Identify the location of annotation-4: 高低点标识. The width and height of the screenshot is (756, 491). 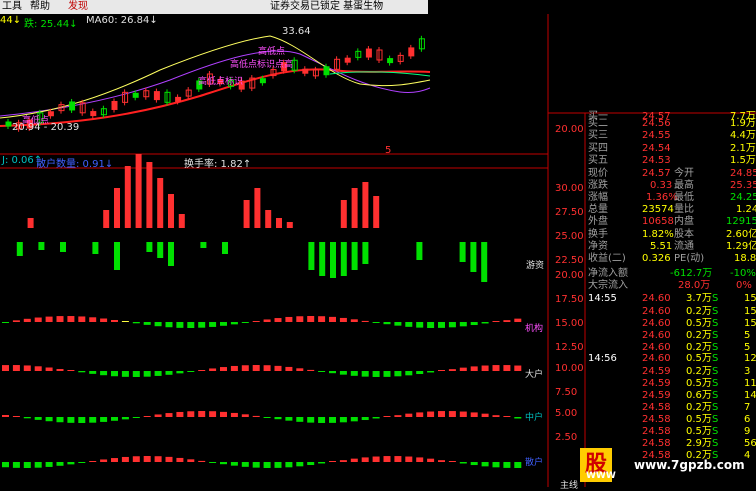
(221, 82).